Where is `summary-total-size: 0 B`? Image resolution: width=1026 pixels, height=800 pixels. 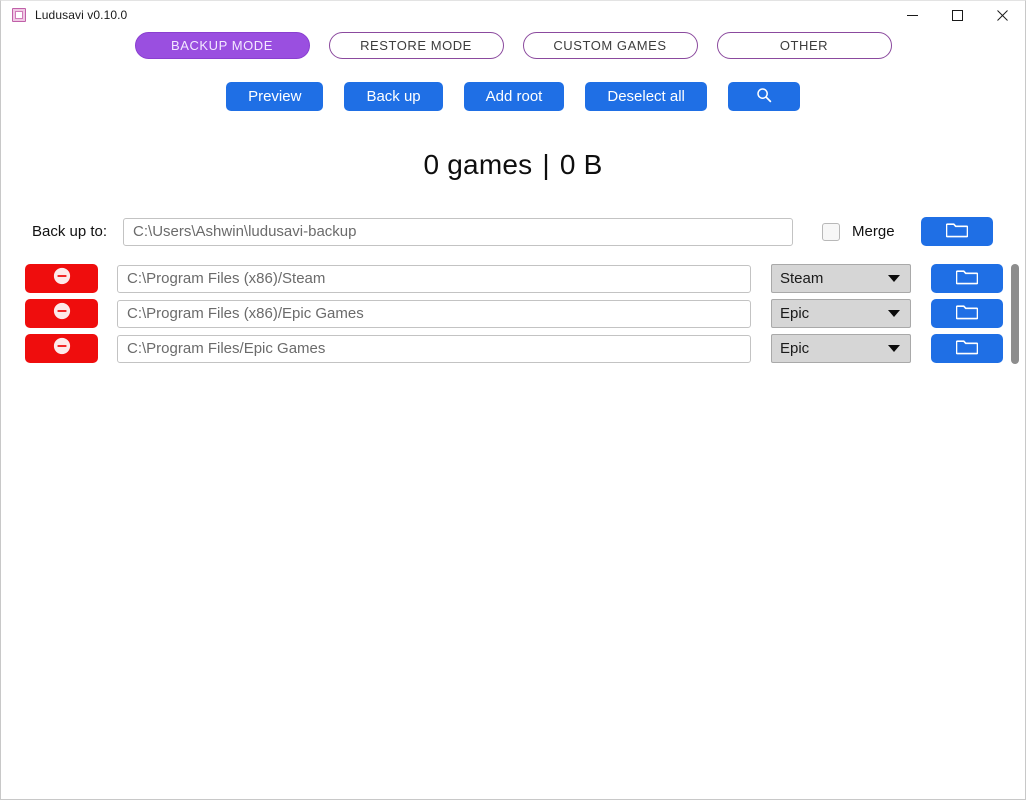 summary-total-size: 0 B is located at coordinates (581, 164).